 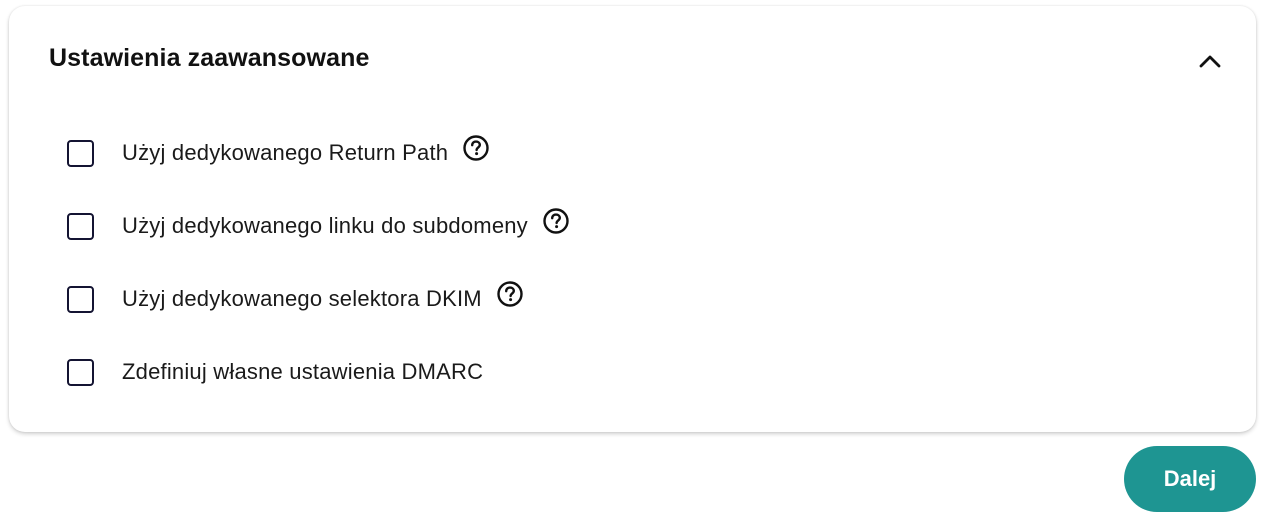 I want to click on return-path-checkbox, so click(x=80, y=153).